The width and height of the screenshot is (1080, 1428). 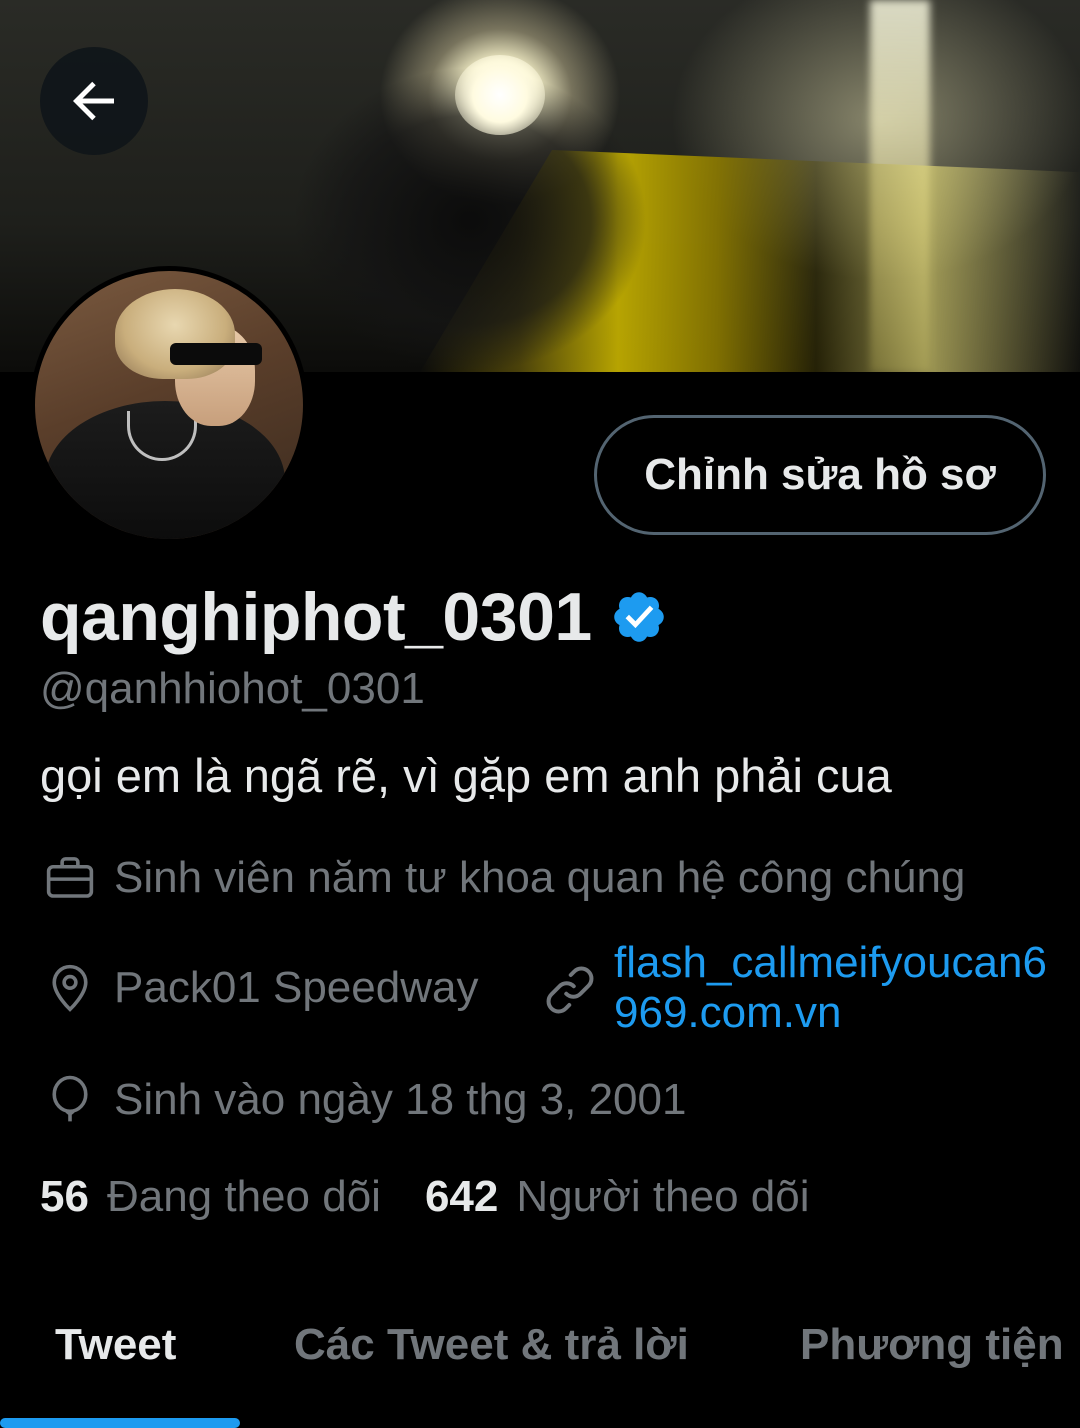 I want to click on verified-badge-icon, so click(x=639, y=617).